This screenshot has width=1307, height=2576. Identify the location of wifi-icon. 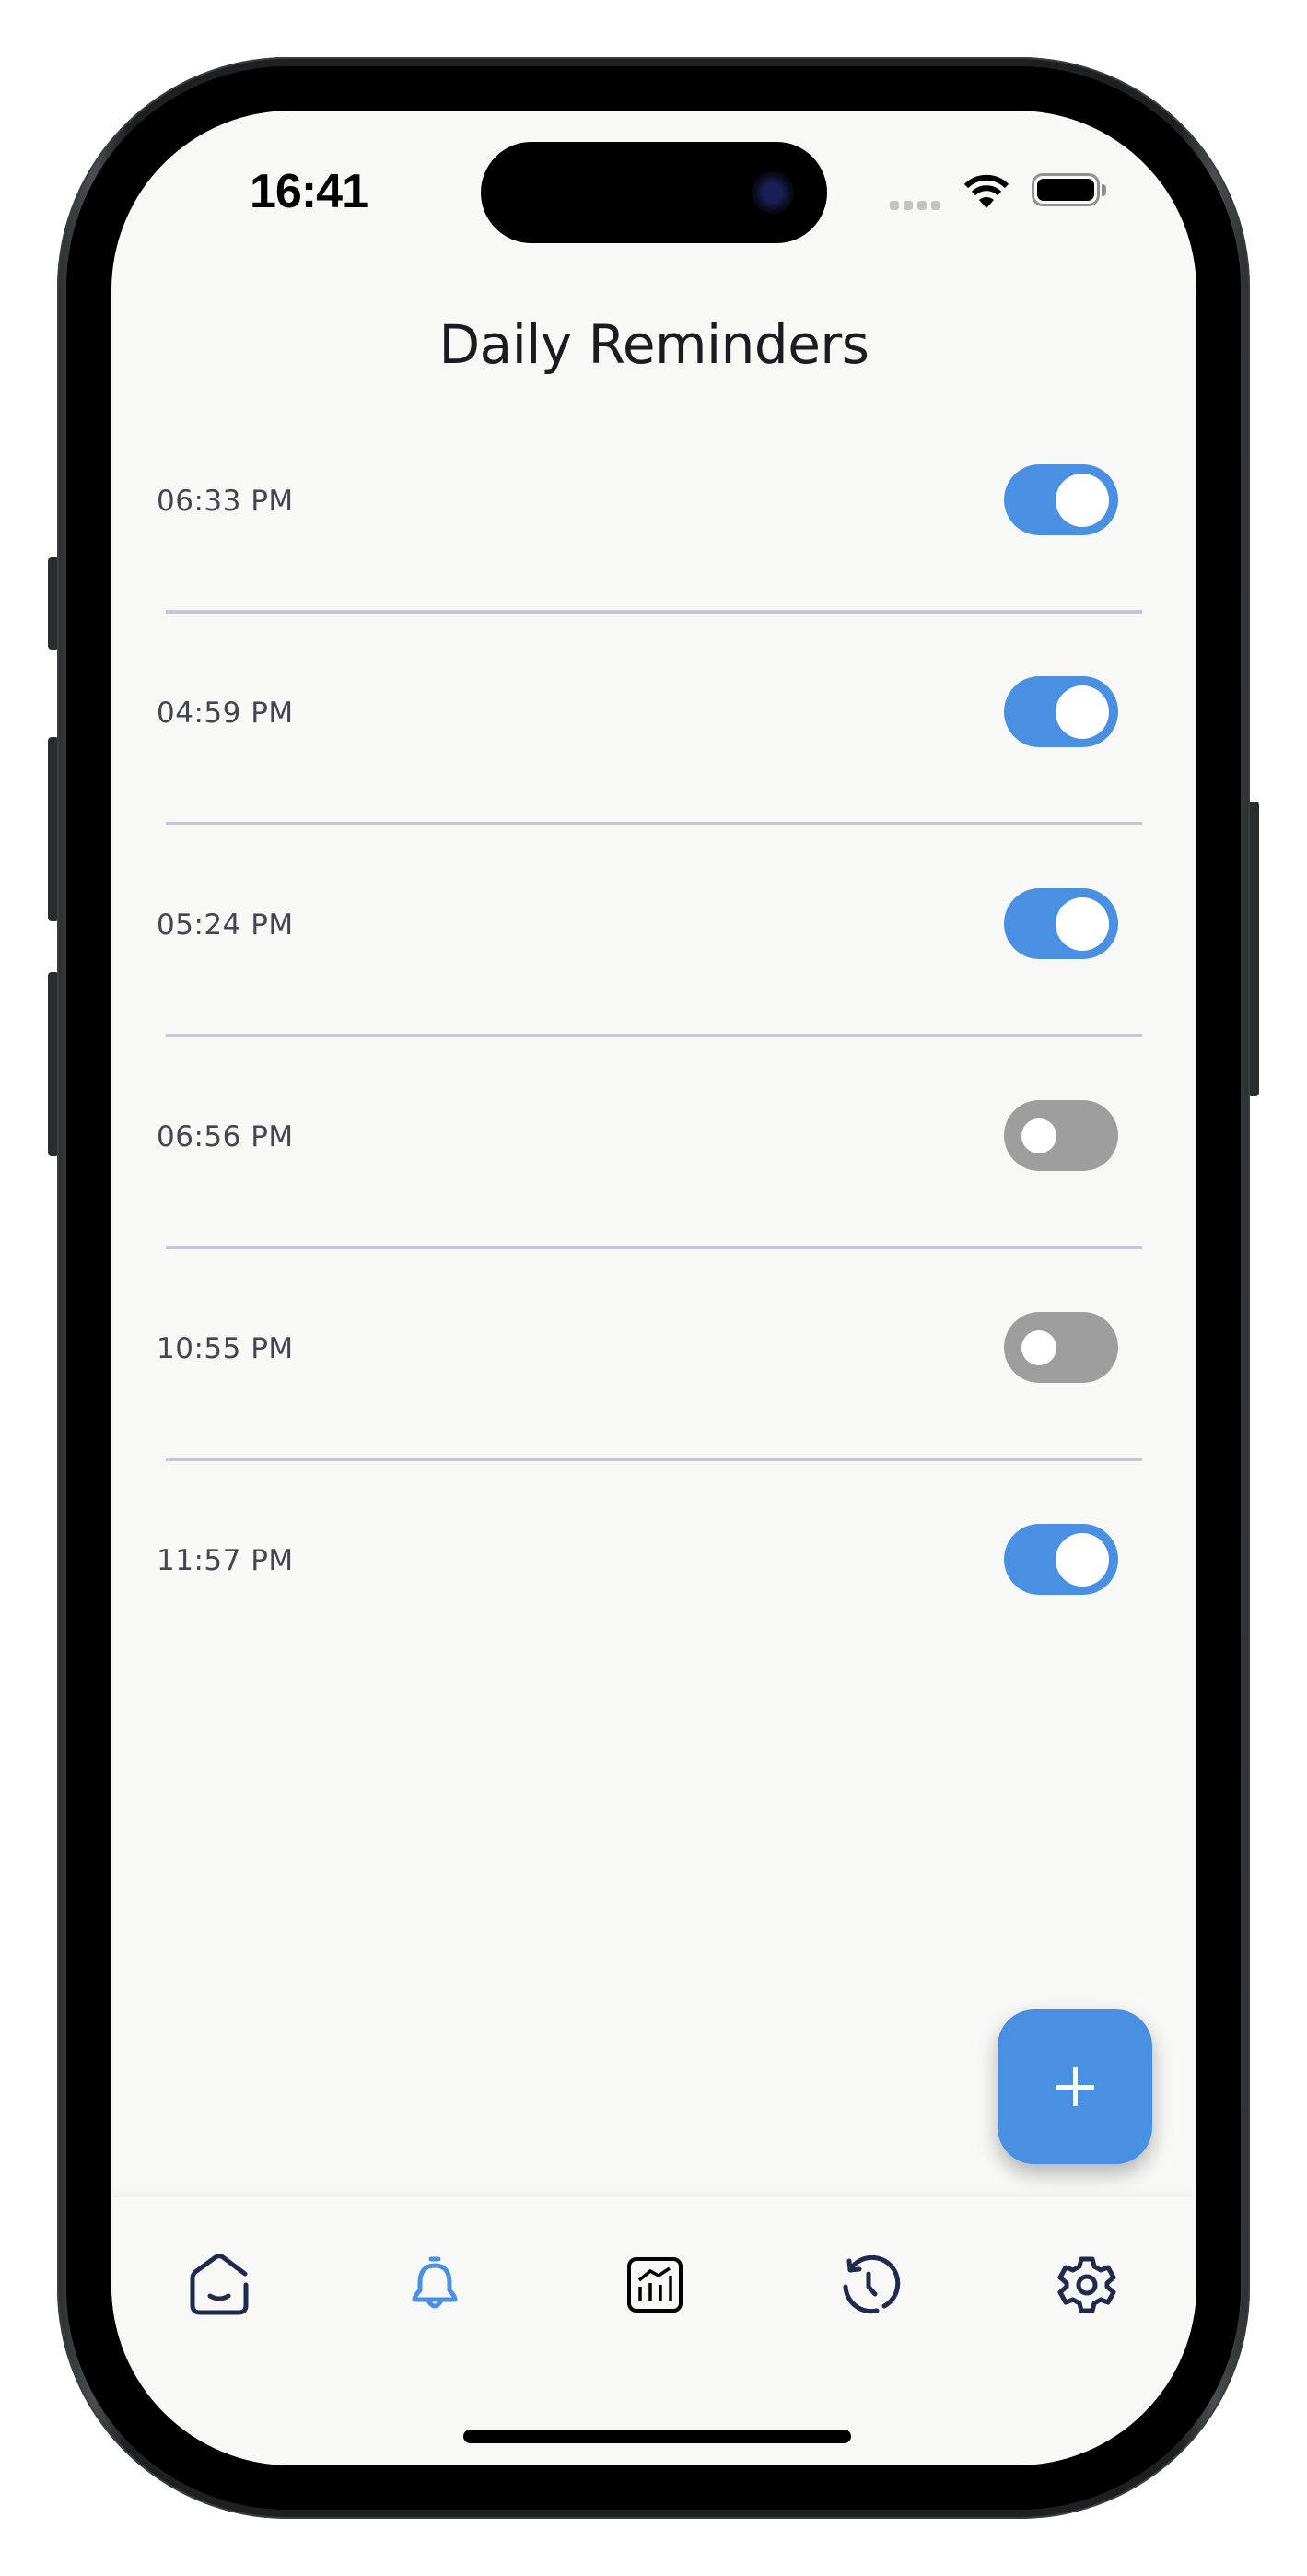
(986, 191).